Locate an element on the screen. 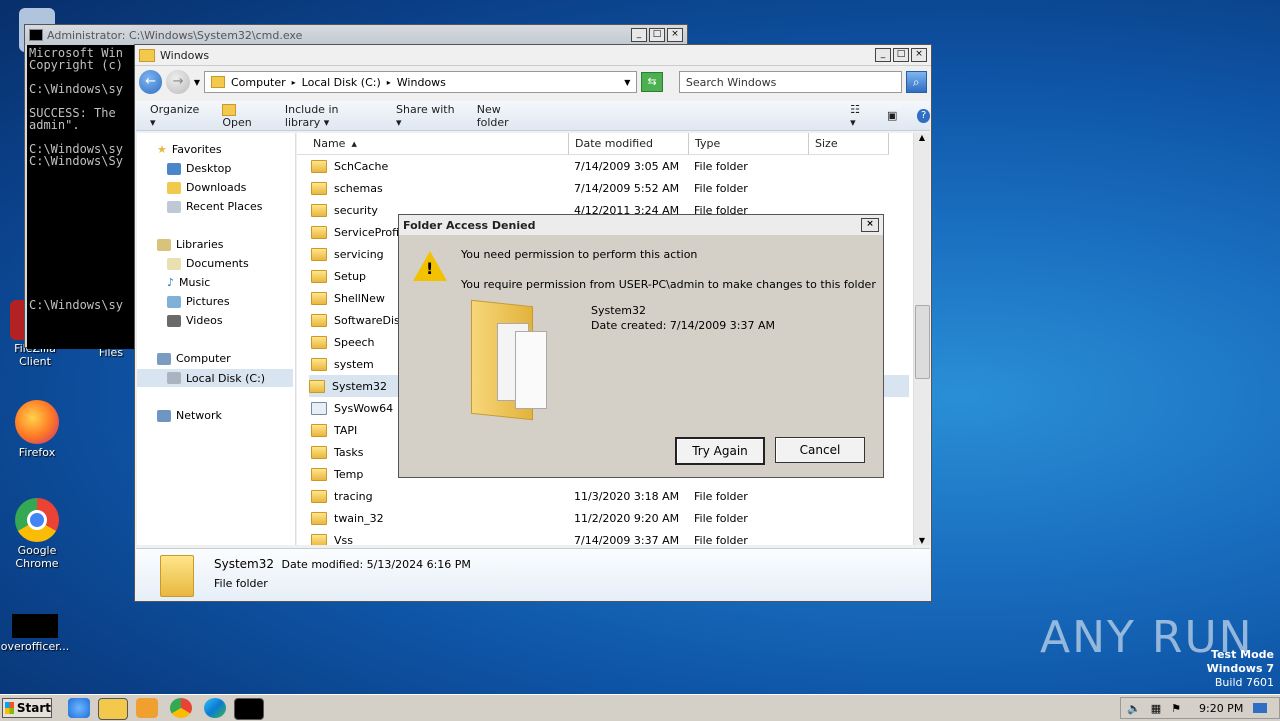  media-player-icon is located at coordinates (147, 708).